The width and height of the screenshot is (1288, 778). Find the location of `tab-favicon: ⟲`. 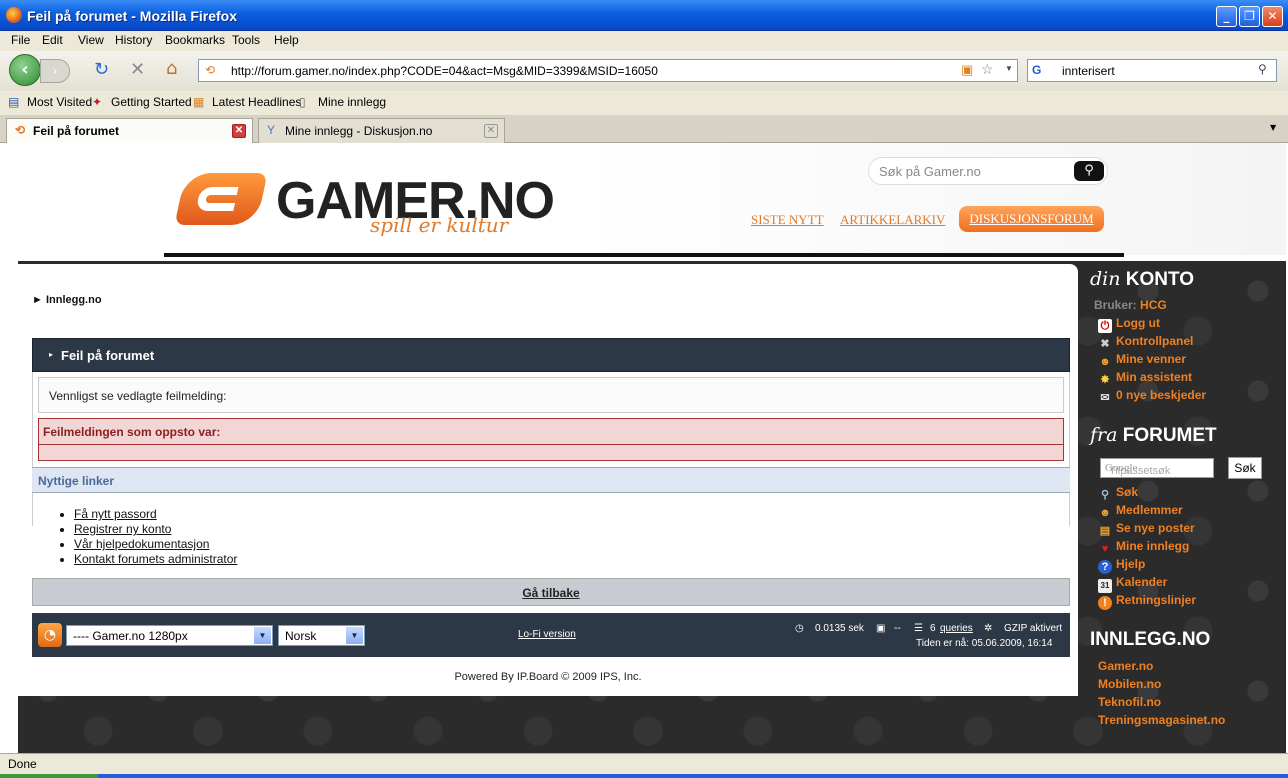

tab-favicon: ⟲ is located at coordinates (20, 130).